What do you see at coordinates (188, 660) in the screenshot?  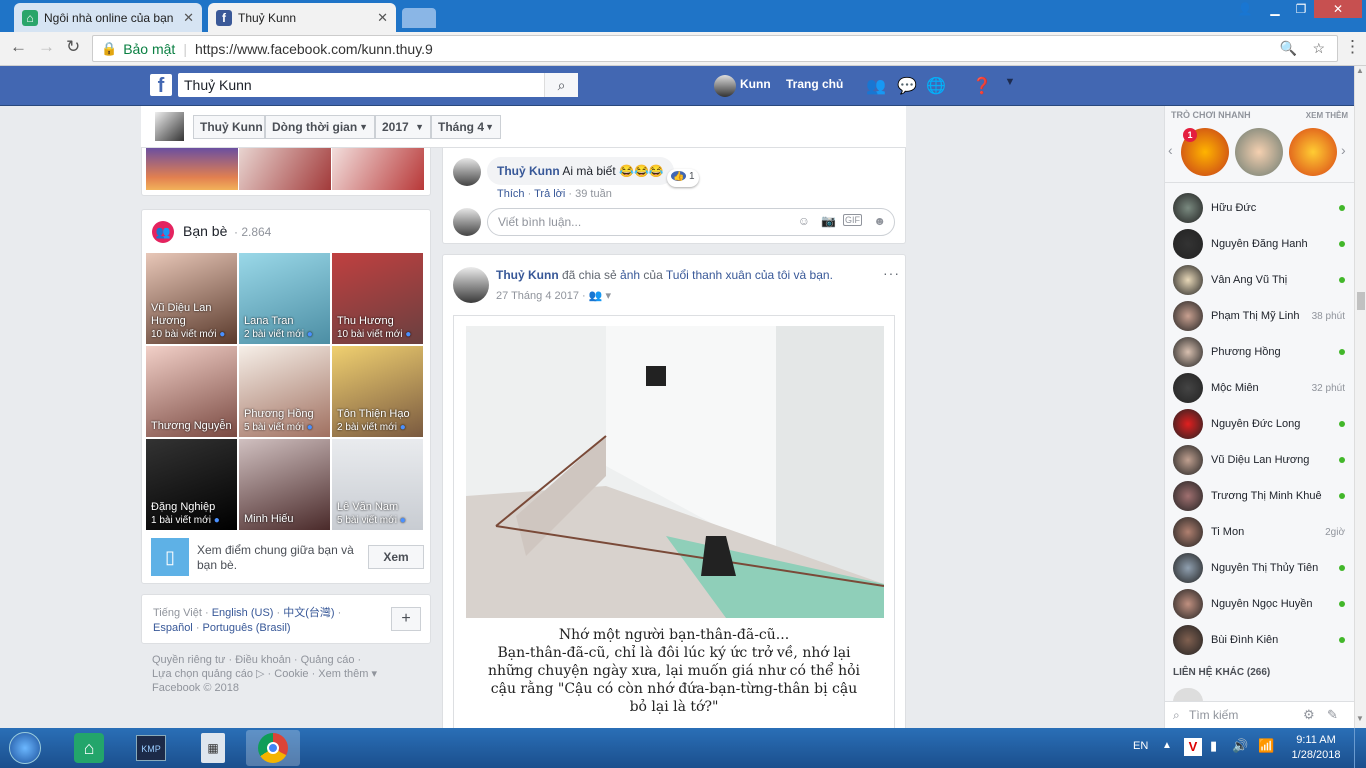 I see `footer-link: Quyền riêng tư` at bounding box center [188, 660].